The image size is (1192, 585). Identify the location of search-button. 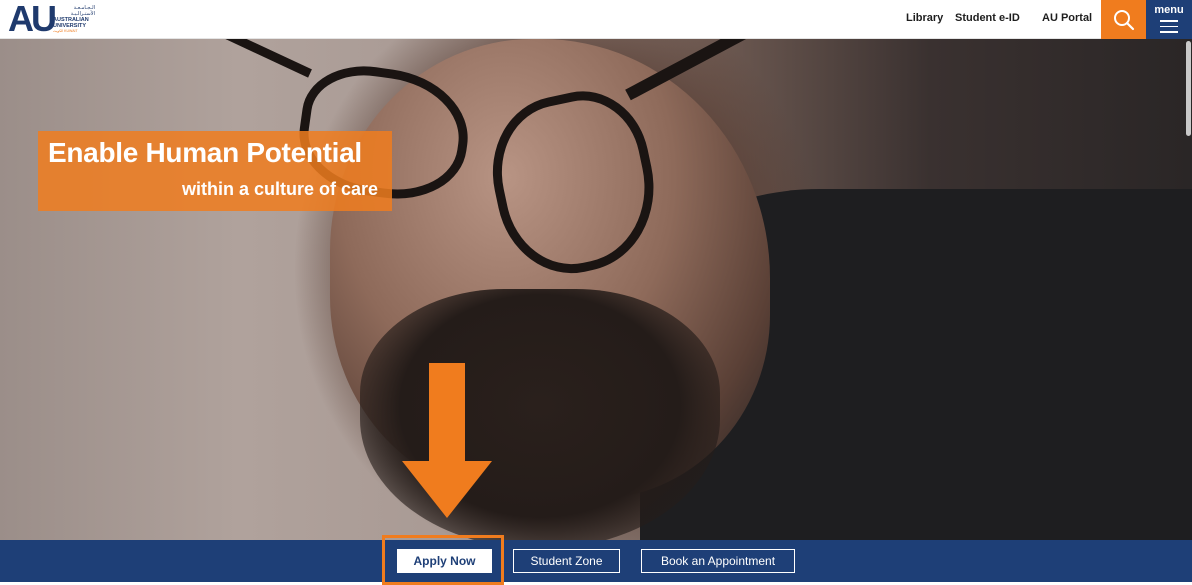
(1123, 19).